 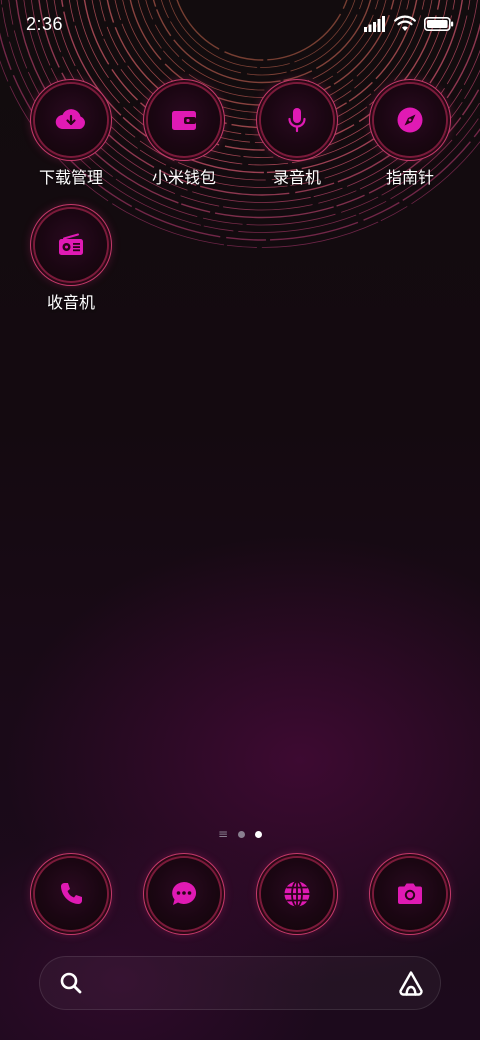 I want to click on battery-icon, so click(x=439, y=26).